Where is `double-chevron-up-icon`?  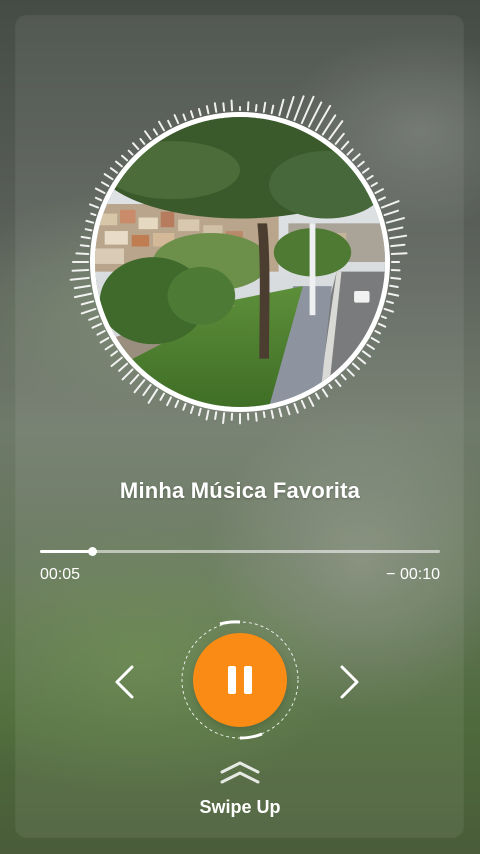 double-chevron-up-icon is located at coordinates (240, 773).